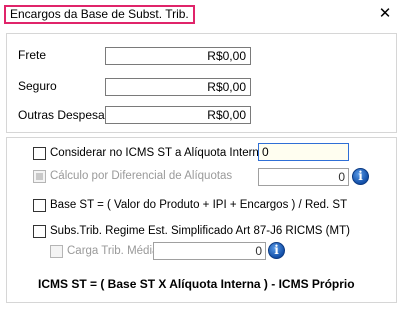 This screenshot has width=405, height=310. What do you see at coordinates (39, 205) in the screenshot?
I see `base-st-checkbox` at bounding box center [39, 205].